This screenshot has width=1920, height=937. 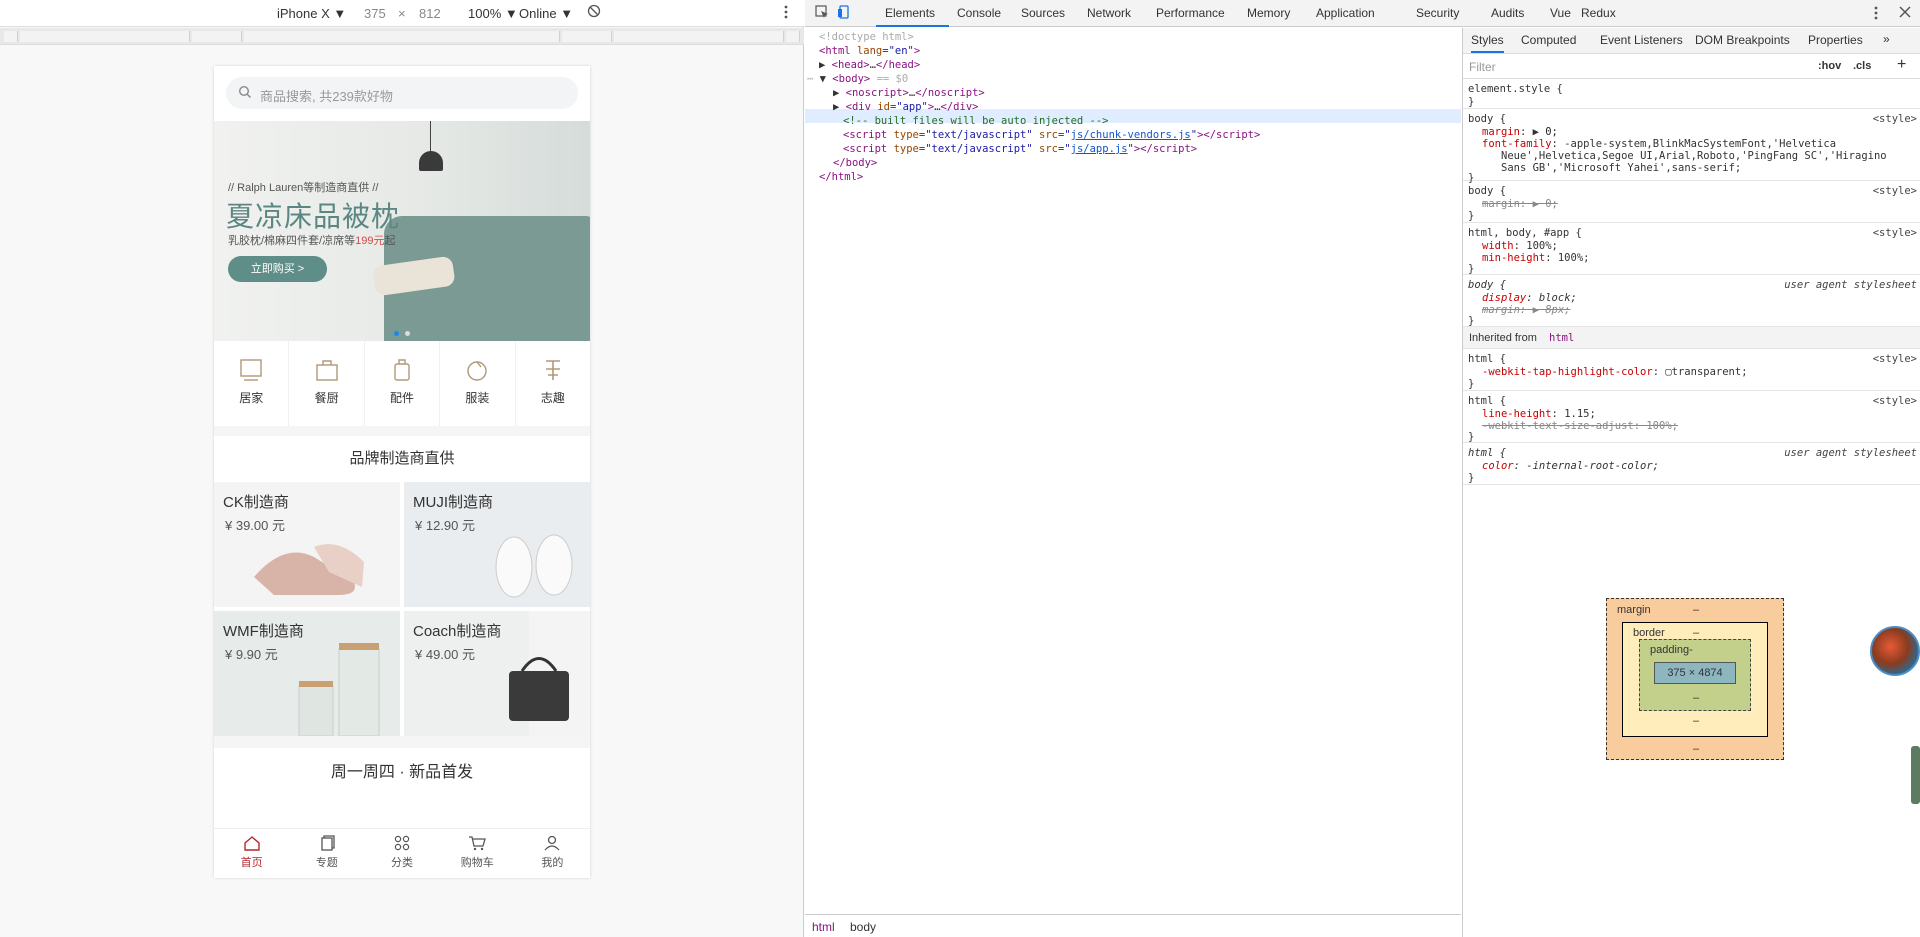 I want to click on tab-application: Application, so click(x=1345, y=13).